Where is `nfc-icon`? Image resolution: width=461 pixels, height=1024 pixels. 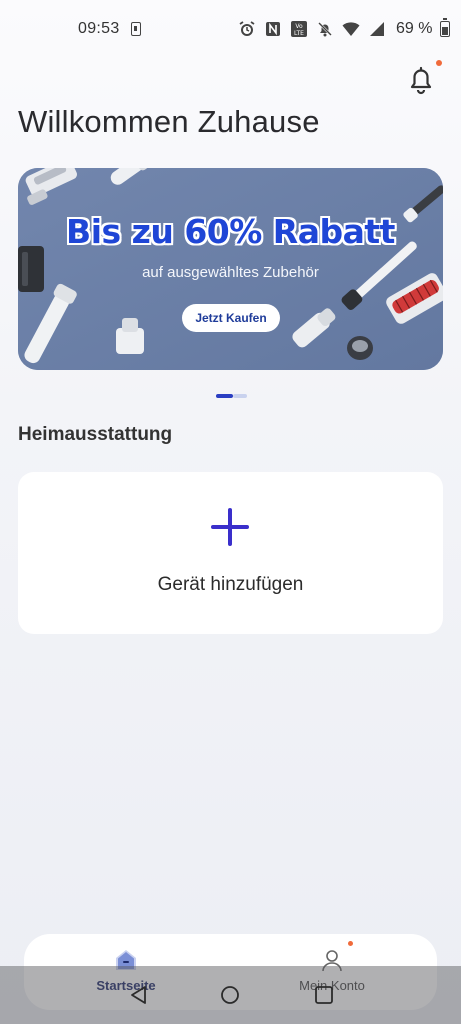 nfc-icon is located at coordinates (273, 29).